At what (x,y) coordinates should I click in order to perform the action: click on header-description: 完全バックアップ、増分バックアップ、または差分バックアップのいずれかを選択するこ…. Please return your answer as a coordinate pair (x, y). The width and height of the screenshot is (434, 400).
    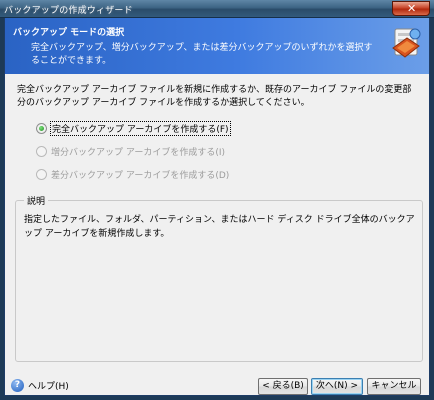
    Looking at the image, I should click on (202, 54).